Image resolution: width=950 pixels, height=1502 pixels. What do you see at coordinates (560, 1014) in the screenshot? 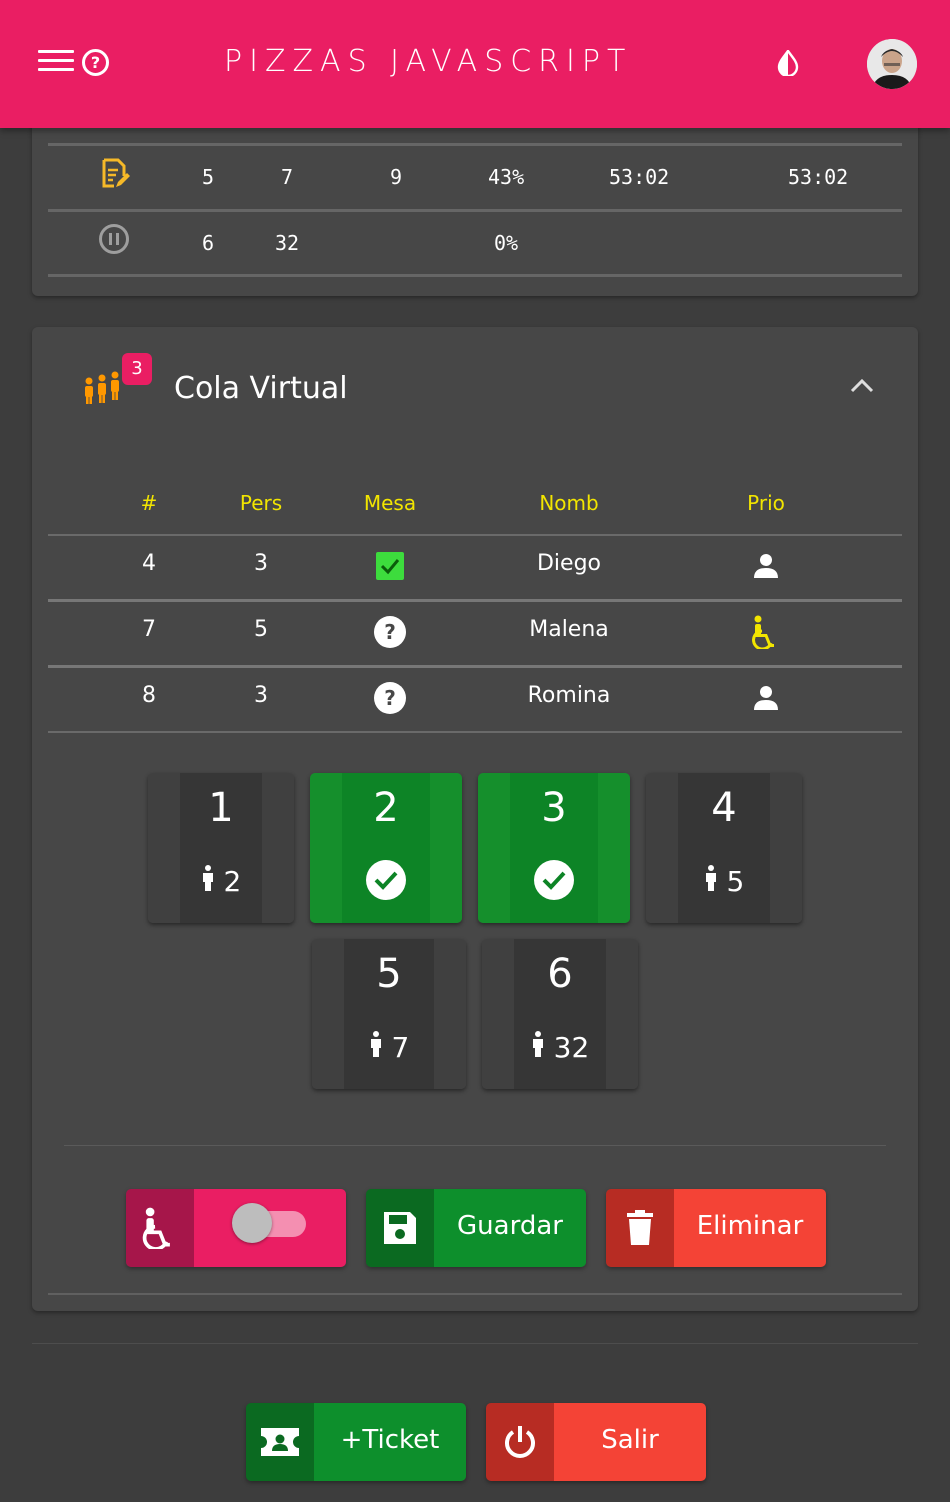
I see `table-tile: 6 32` at bounding box center [560, 1014].